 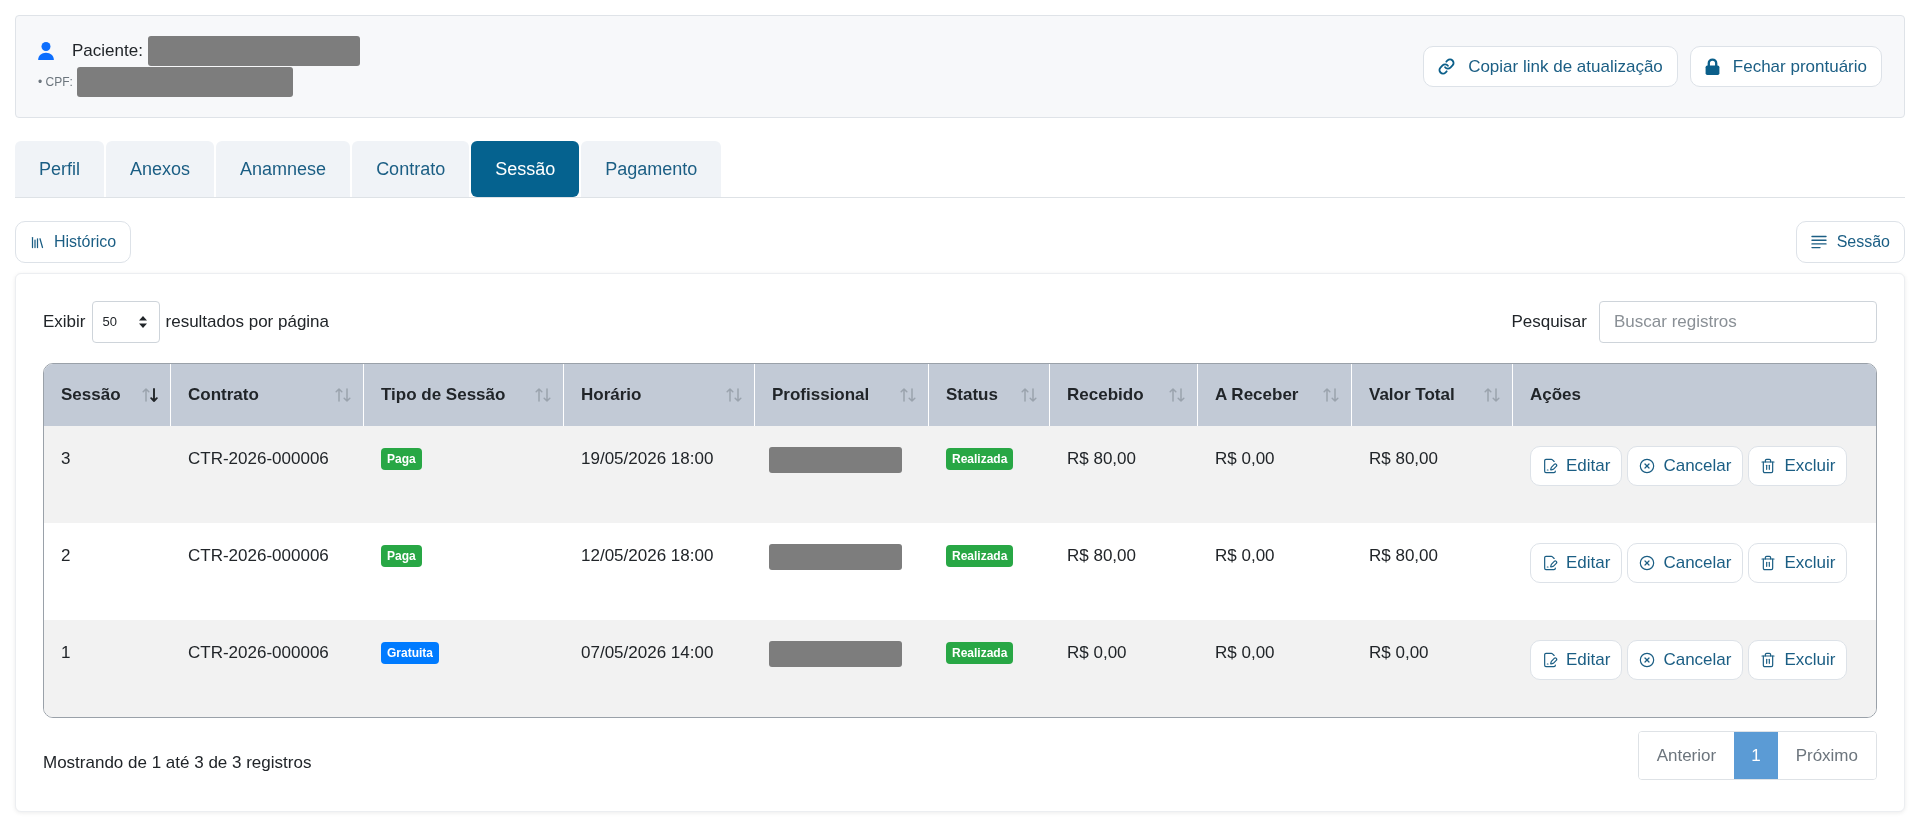 I want to click on session-number: 3, so click(x=66, y=458).